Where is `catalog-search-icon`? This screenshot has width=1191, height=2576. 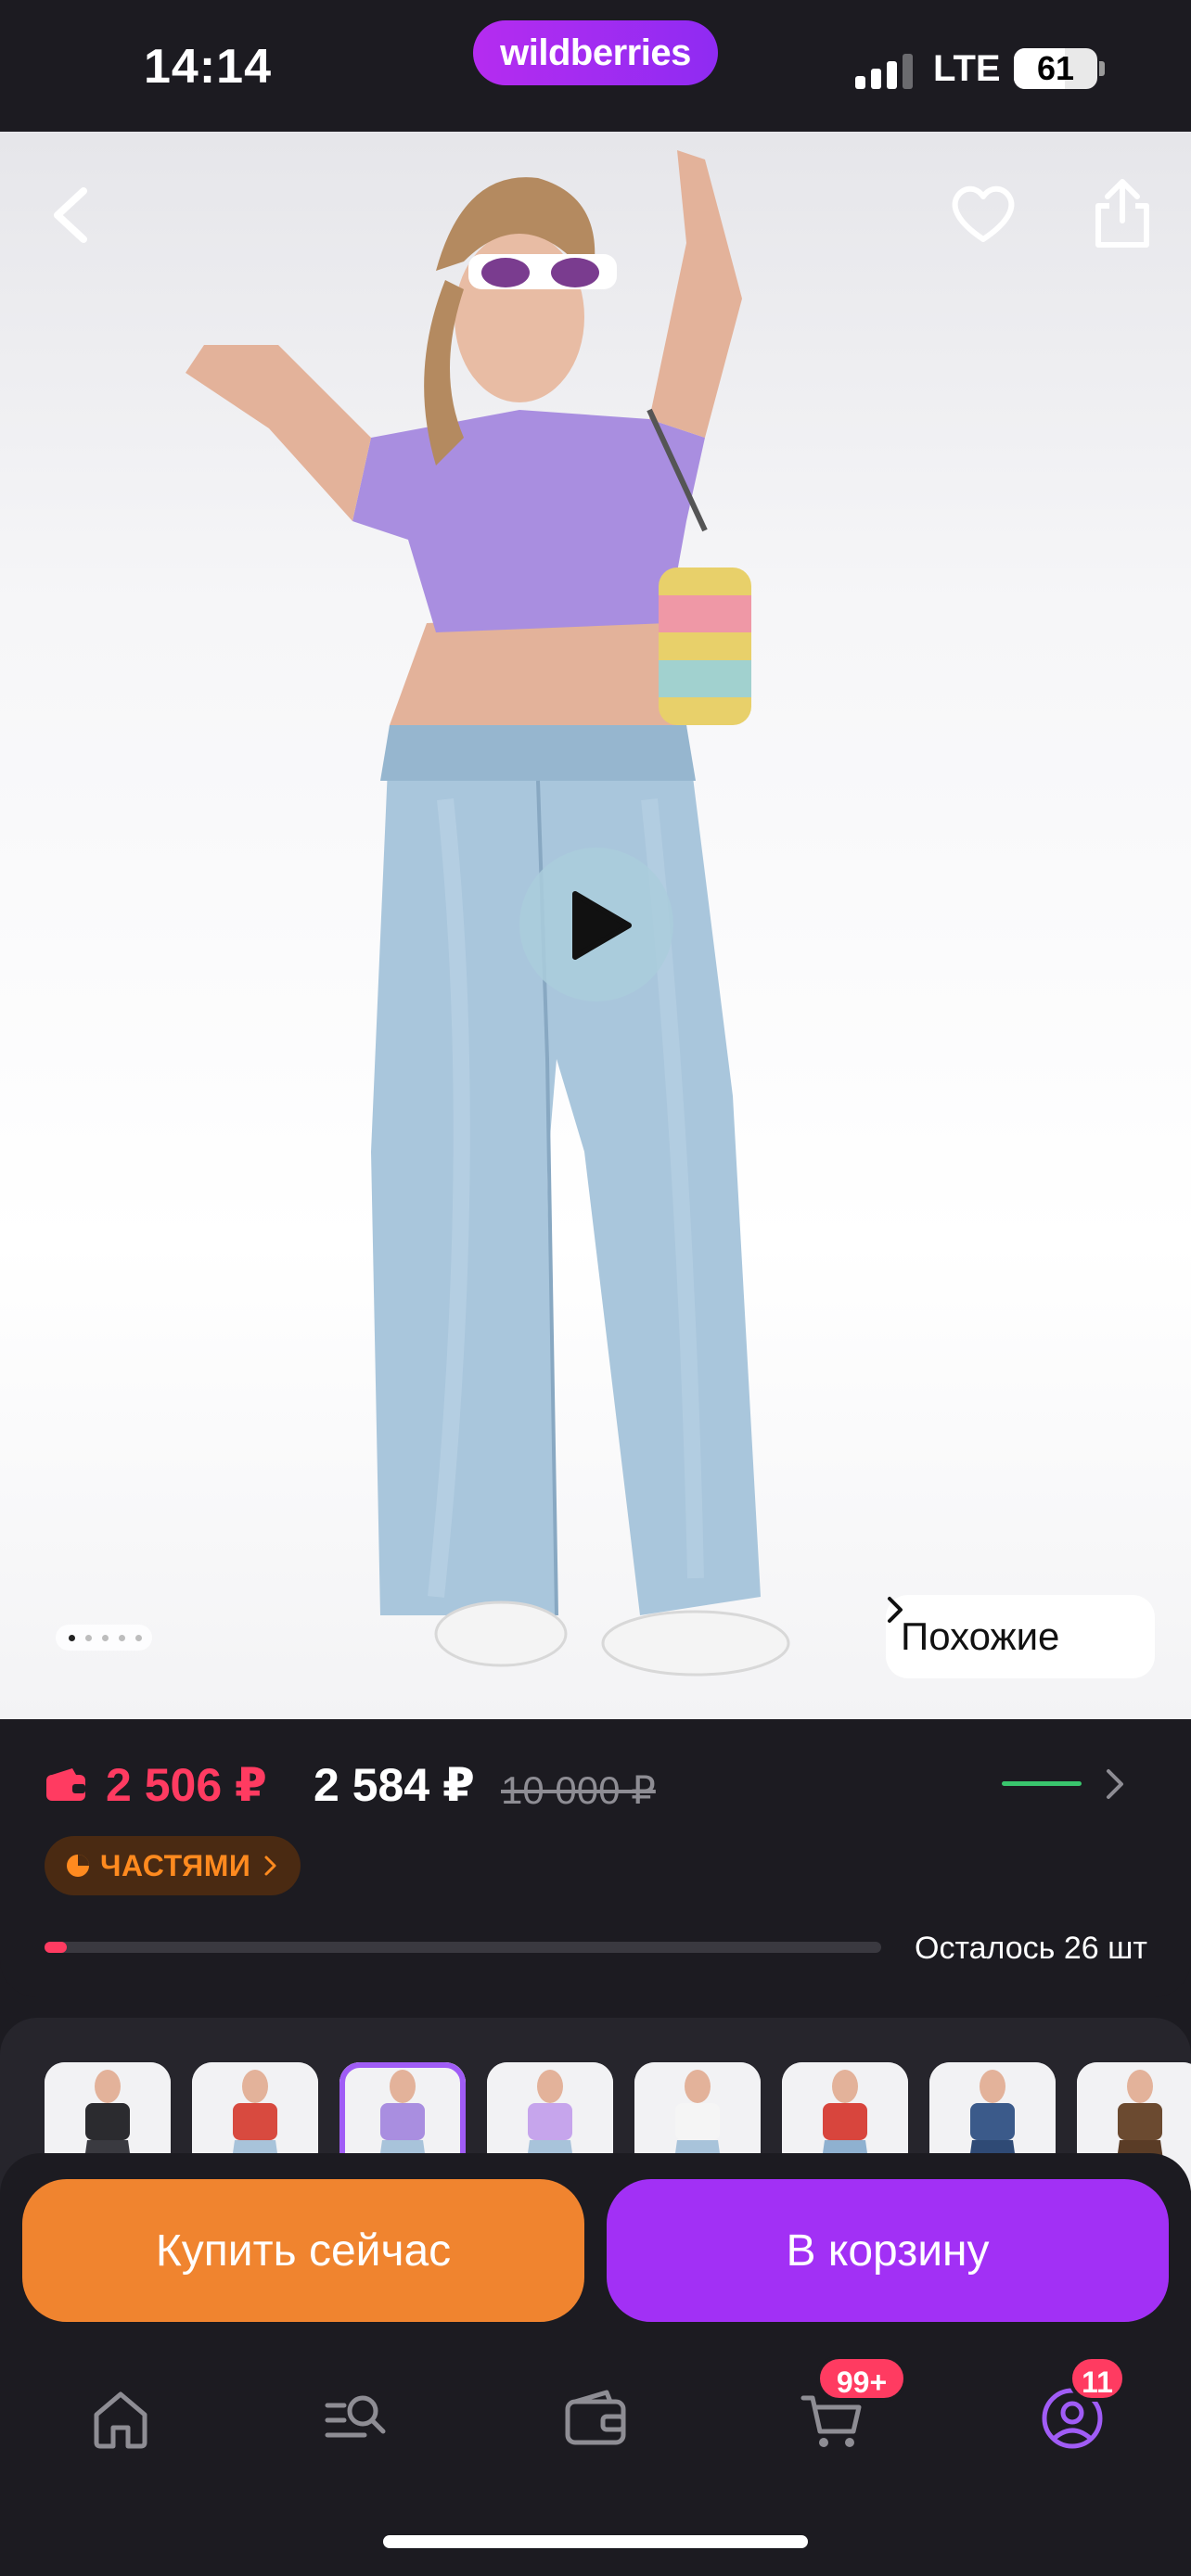 catalog-search-icon is located at coordinates (355, 2417).